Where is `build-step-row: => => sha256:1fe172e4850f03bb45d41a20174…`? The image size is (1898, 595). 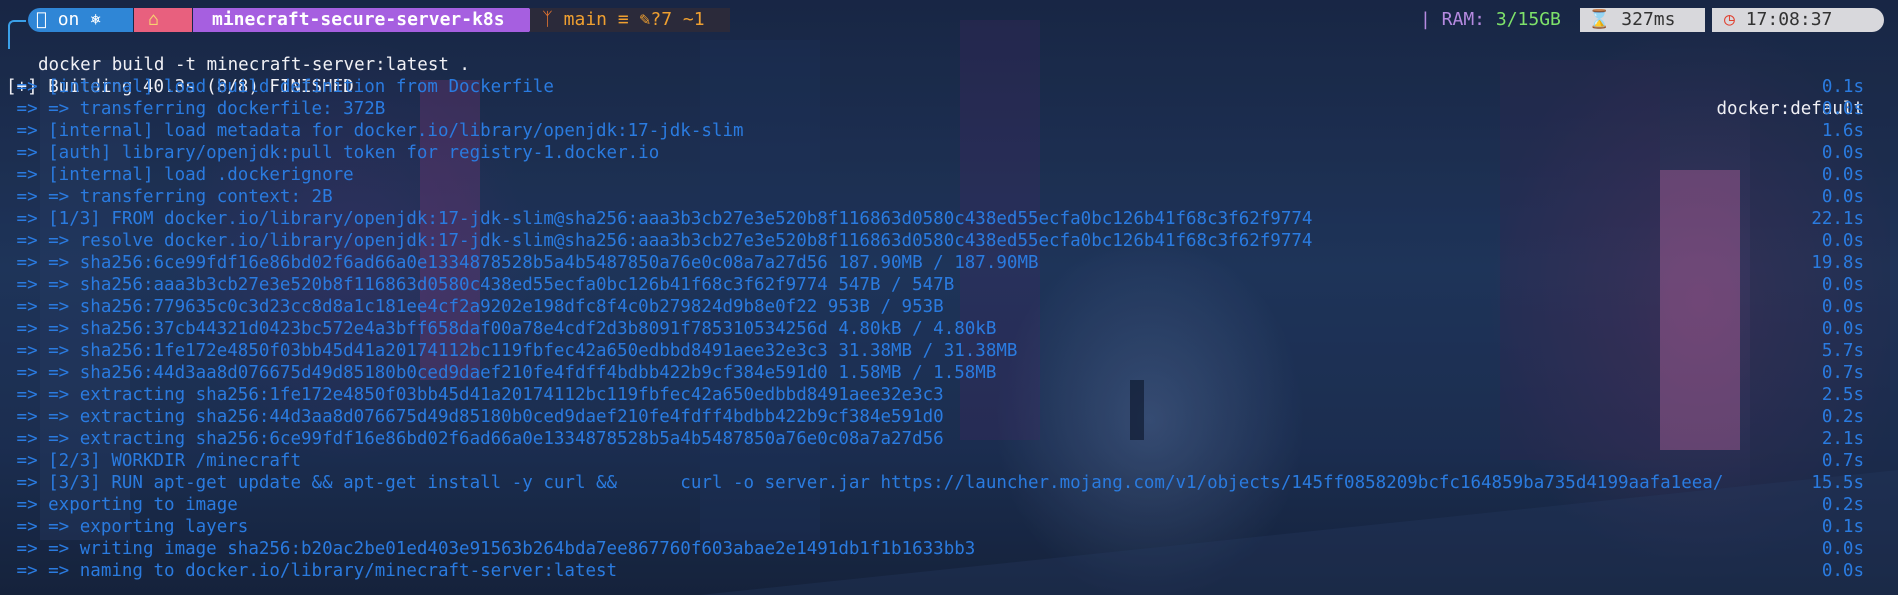 build-step-row: => => sha256:1fe172e4850f03bb45d41a20174… is located at coordinates (949, 351).